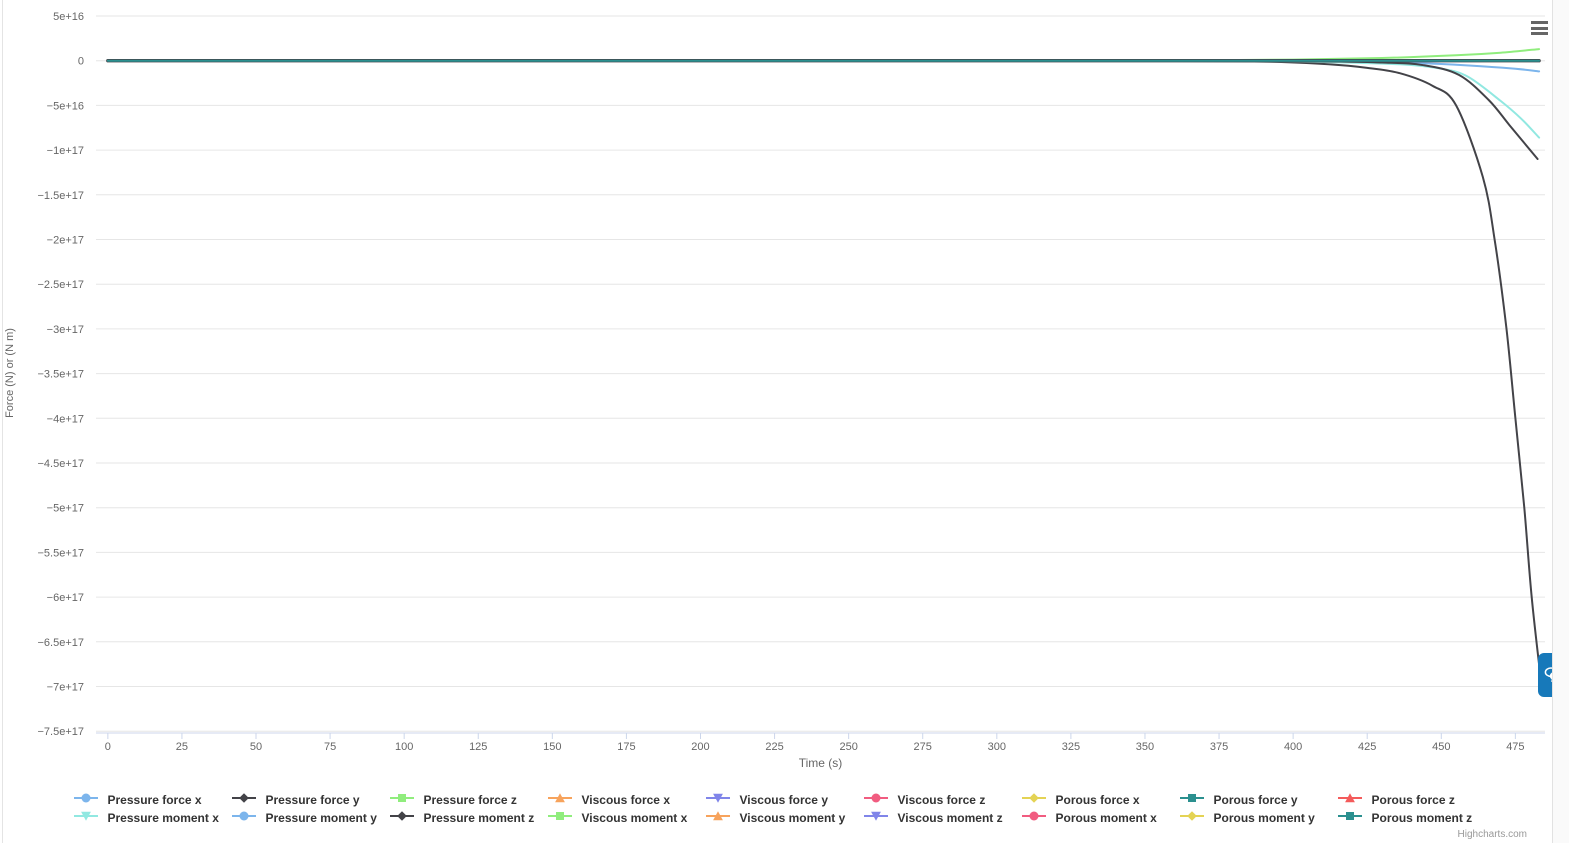  I want to click on x-tick-label: 425, so click(1367, 747).